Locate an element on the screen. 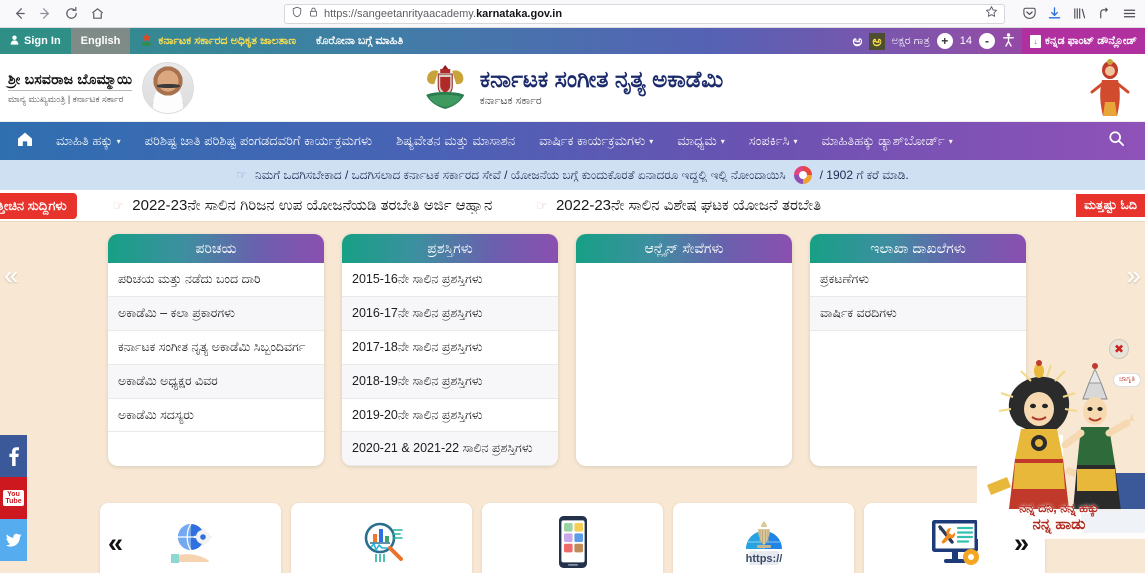 This screenshot has height=573, width=1145. promo-bubble-label: ಜಾಗೃತಿ is located at coordinates (1127, 380).